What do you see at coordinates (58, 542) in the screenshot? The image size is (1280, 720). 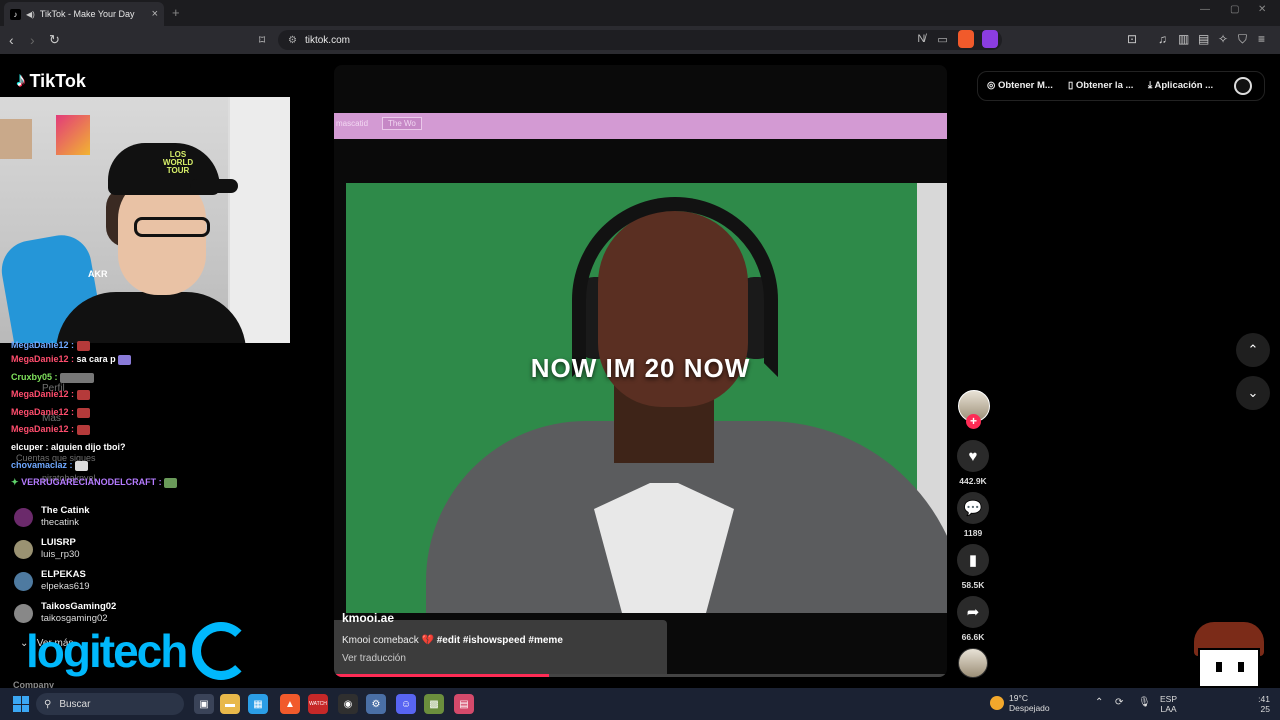 I see `account-name: LUISRP` at bounding box center [58, 542].